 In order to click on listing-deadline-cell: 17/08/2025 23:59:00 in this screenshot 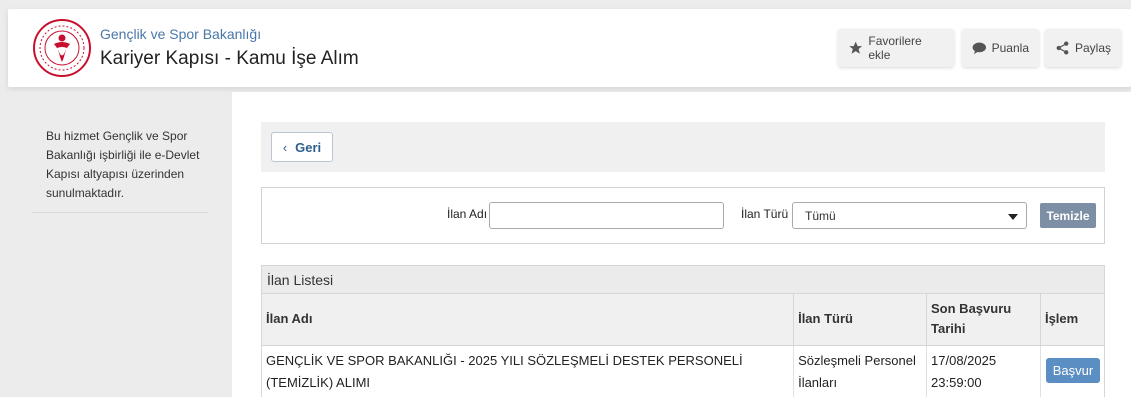, I will do `click(983, 371)`.